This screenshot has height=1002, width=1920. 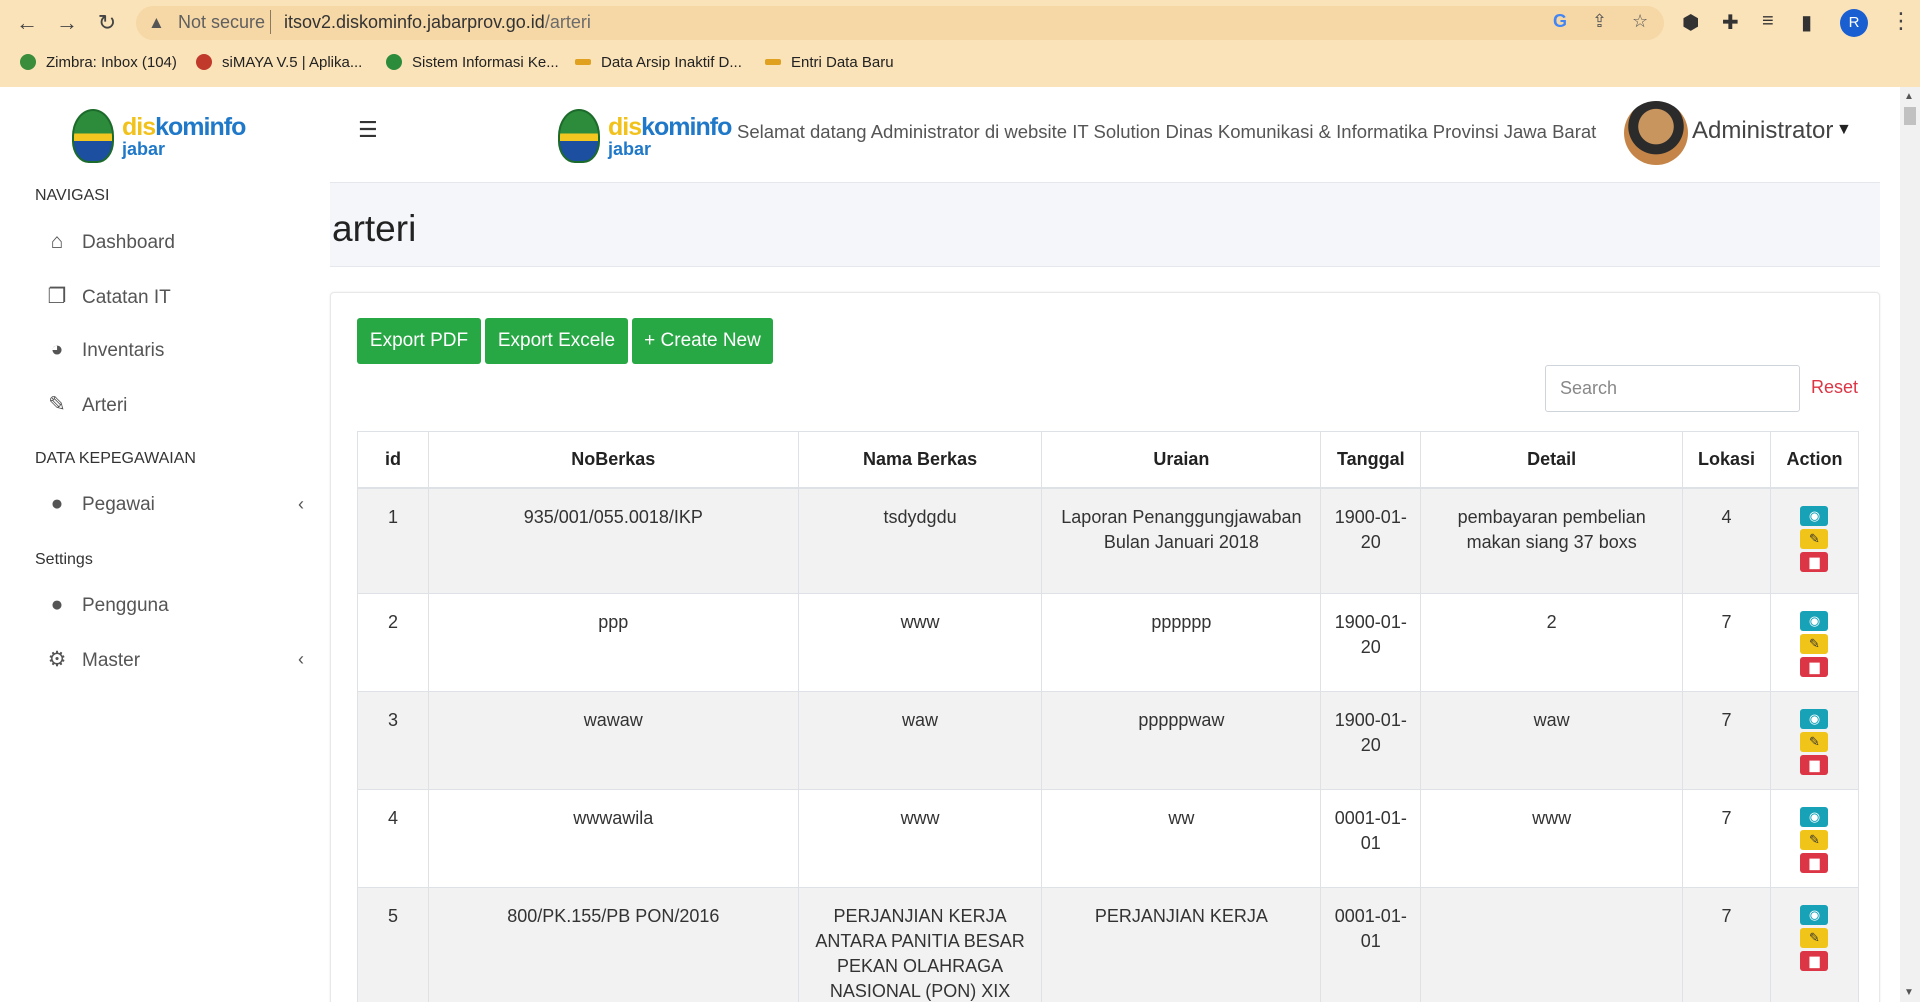 I want to click on cell-id: 1, so click(x=393, y=540).